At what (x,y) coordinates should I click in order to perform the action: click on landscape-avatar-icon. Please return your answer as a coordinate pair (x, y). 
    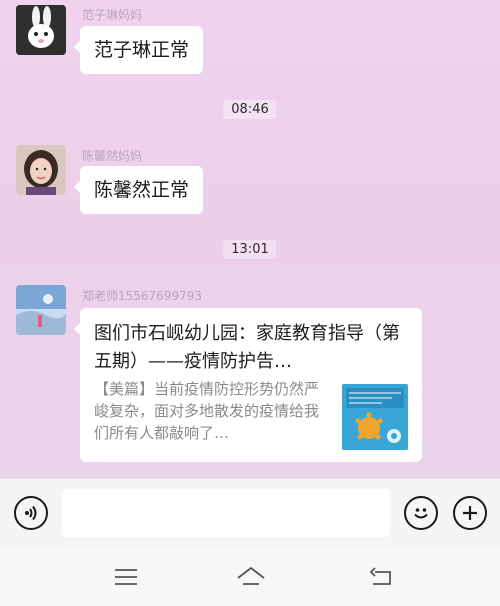
    Looking at the image, I should click on (41, 310).